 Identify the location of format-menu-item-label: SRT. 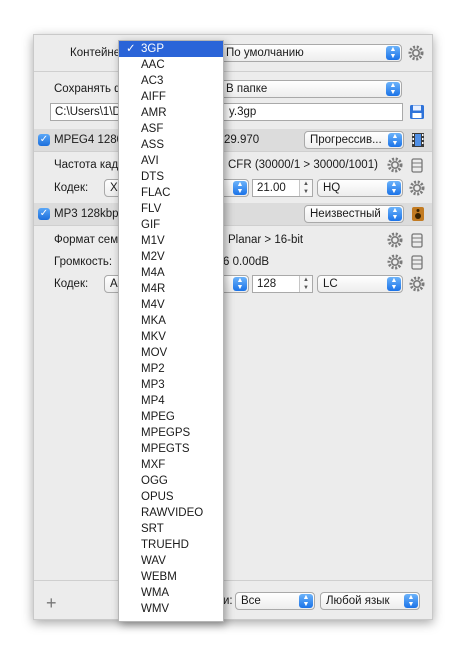
(152, 529).